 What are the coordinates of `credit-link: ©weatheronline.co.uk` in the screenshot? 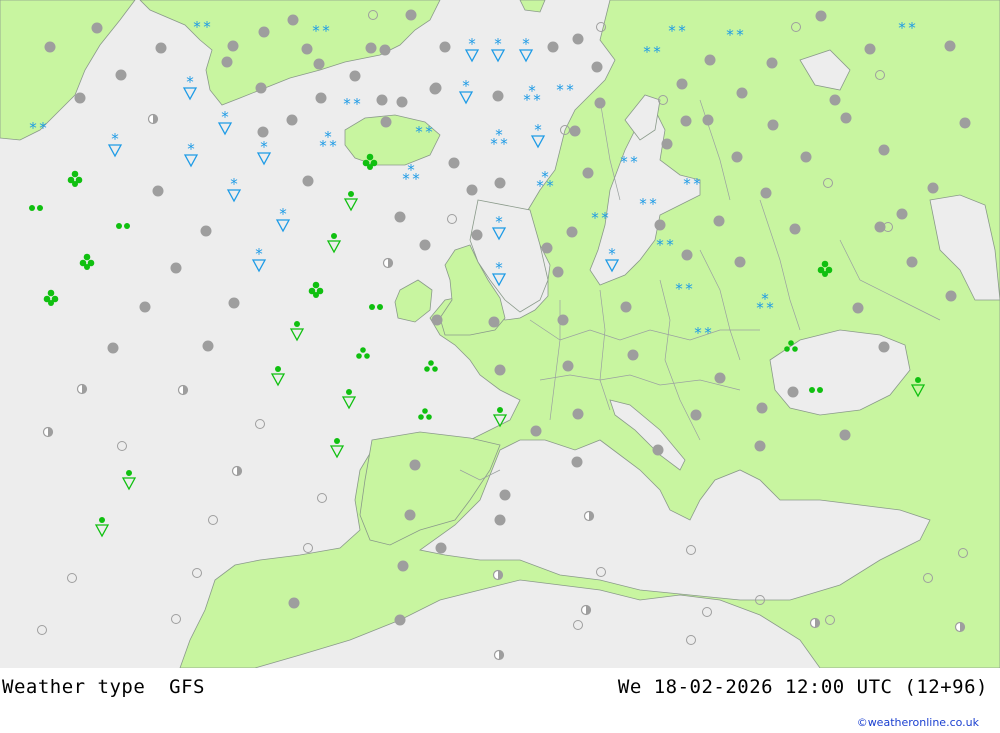 It's located at (918, 722).